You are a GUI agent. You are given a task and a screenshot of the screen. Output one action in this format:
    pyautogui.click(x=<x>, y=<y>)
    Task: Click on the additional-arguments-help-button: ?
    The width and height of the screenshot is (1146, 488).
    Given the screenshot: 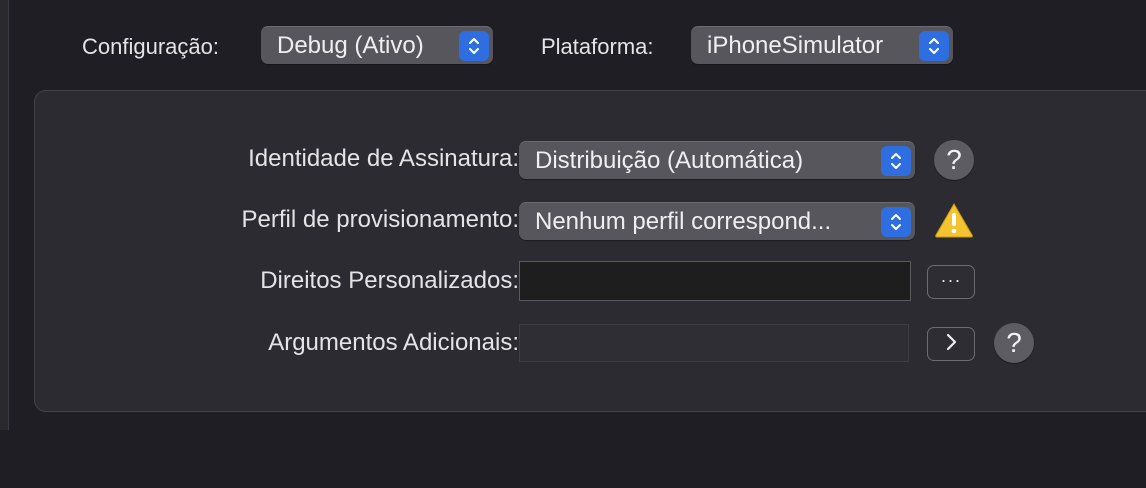 What is the action you would take?
    pyautogui.click(x=1014, y=343)
    